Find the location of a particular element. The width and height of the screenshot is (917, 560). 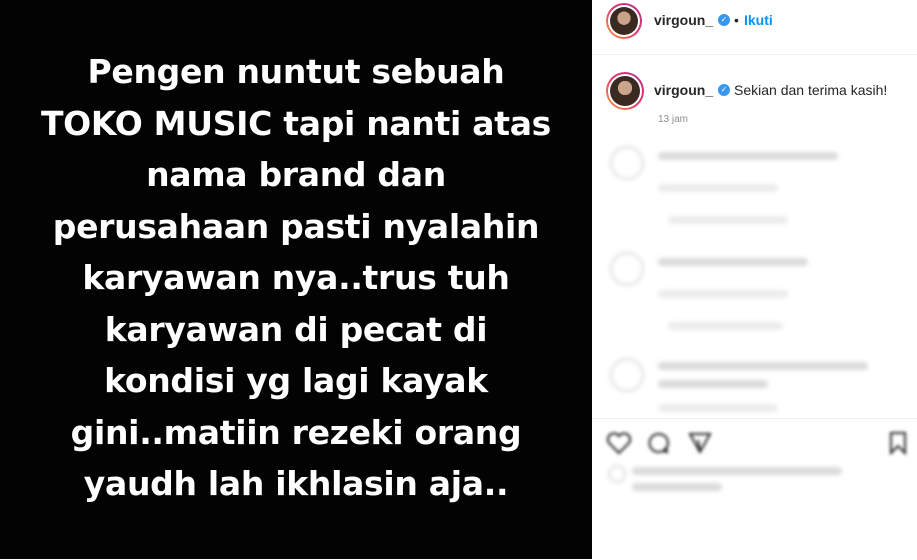

post-text-line: perusahaan pasti nyalahin is located at coordinates (296, 226).